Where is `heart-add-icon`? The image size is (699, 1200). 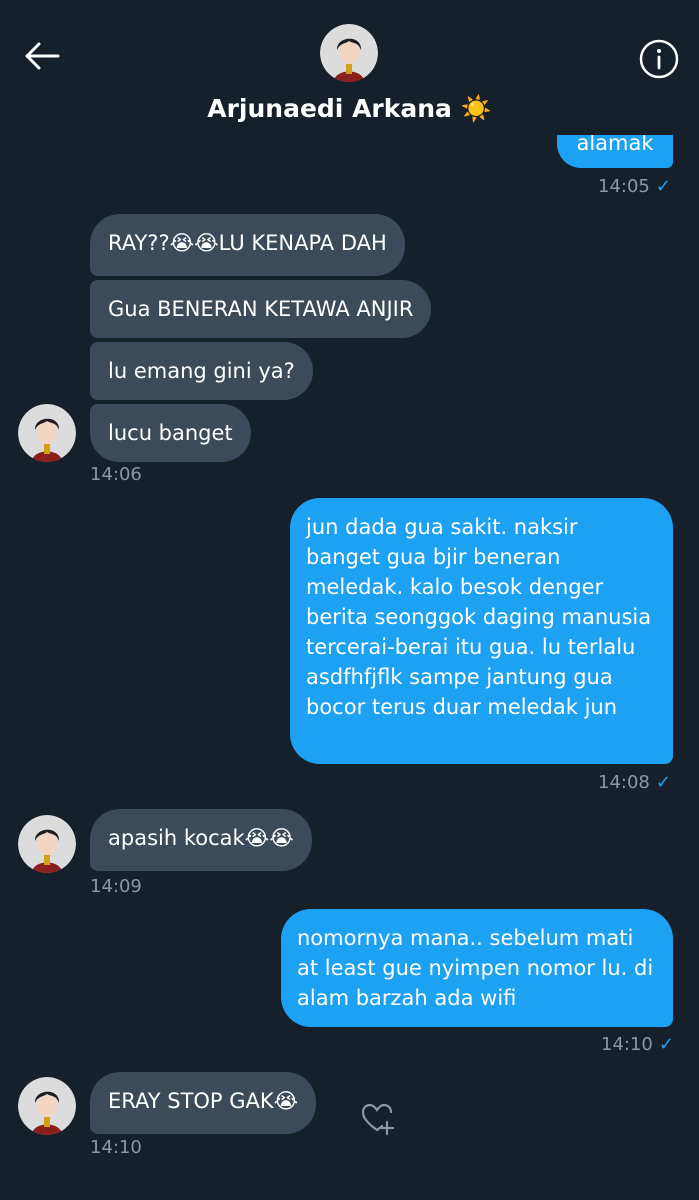 heart-add-icon is located at coordinates (378, 1119).